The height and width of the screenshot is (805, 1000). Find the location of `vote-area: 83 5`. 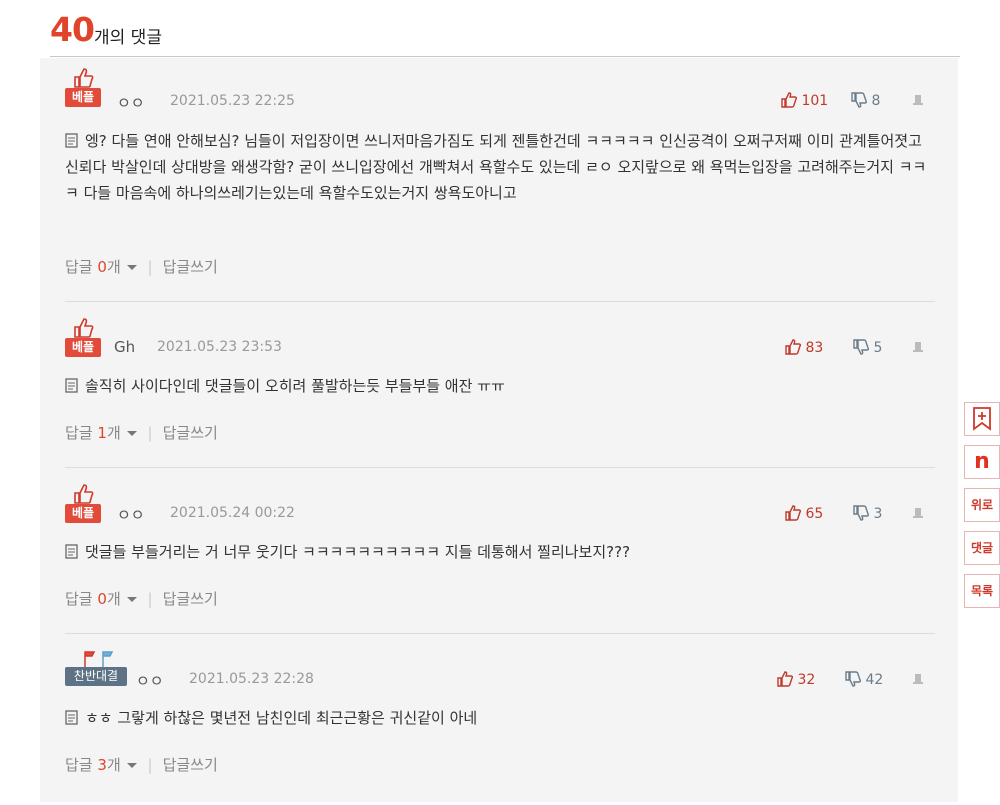

vote-area: 83 5 is located at coordinates (845, 349).